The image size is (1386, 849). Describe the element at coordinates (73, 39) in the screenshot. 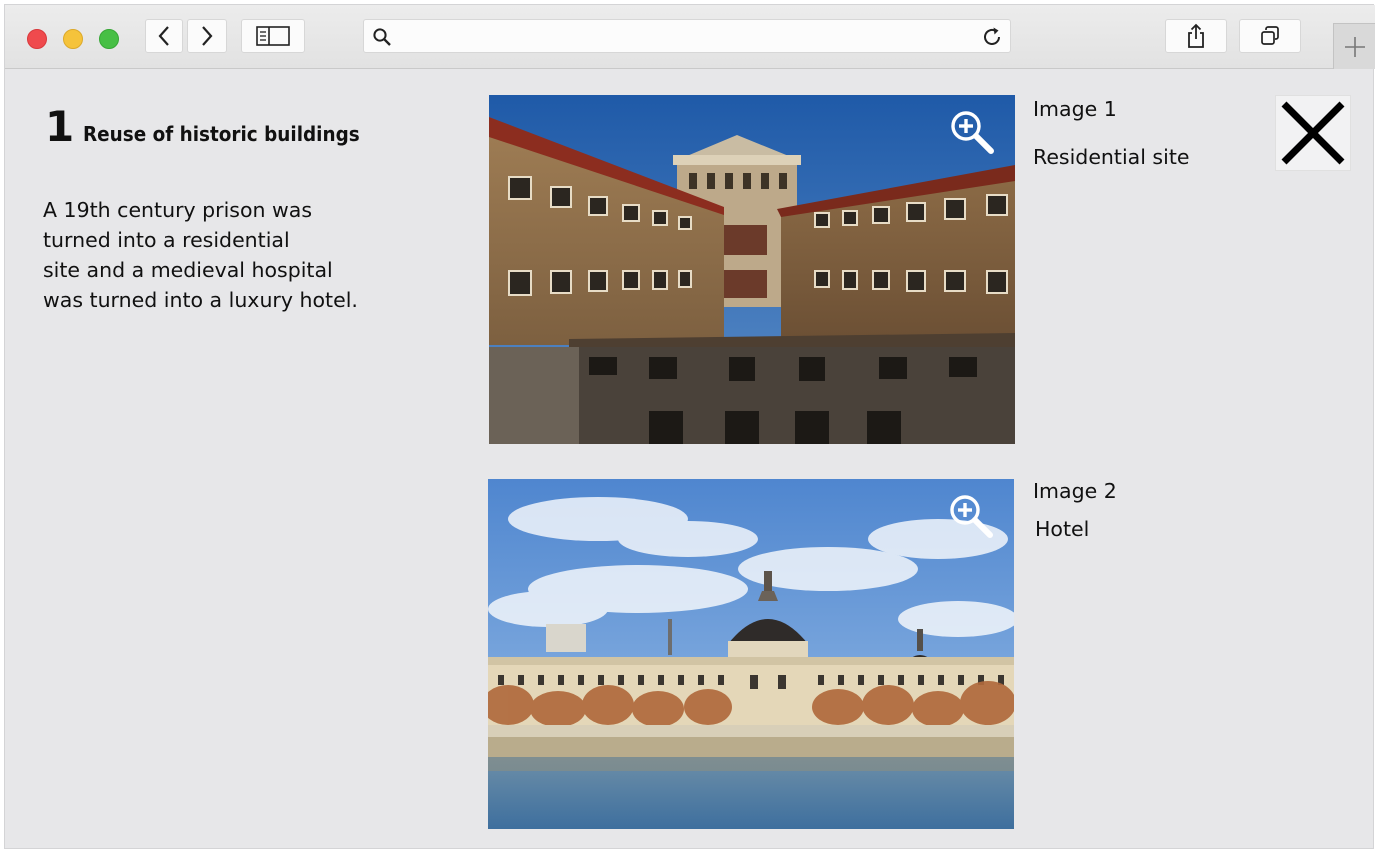

I see `window-minimize-button` at that location.